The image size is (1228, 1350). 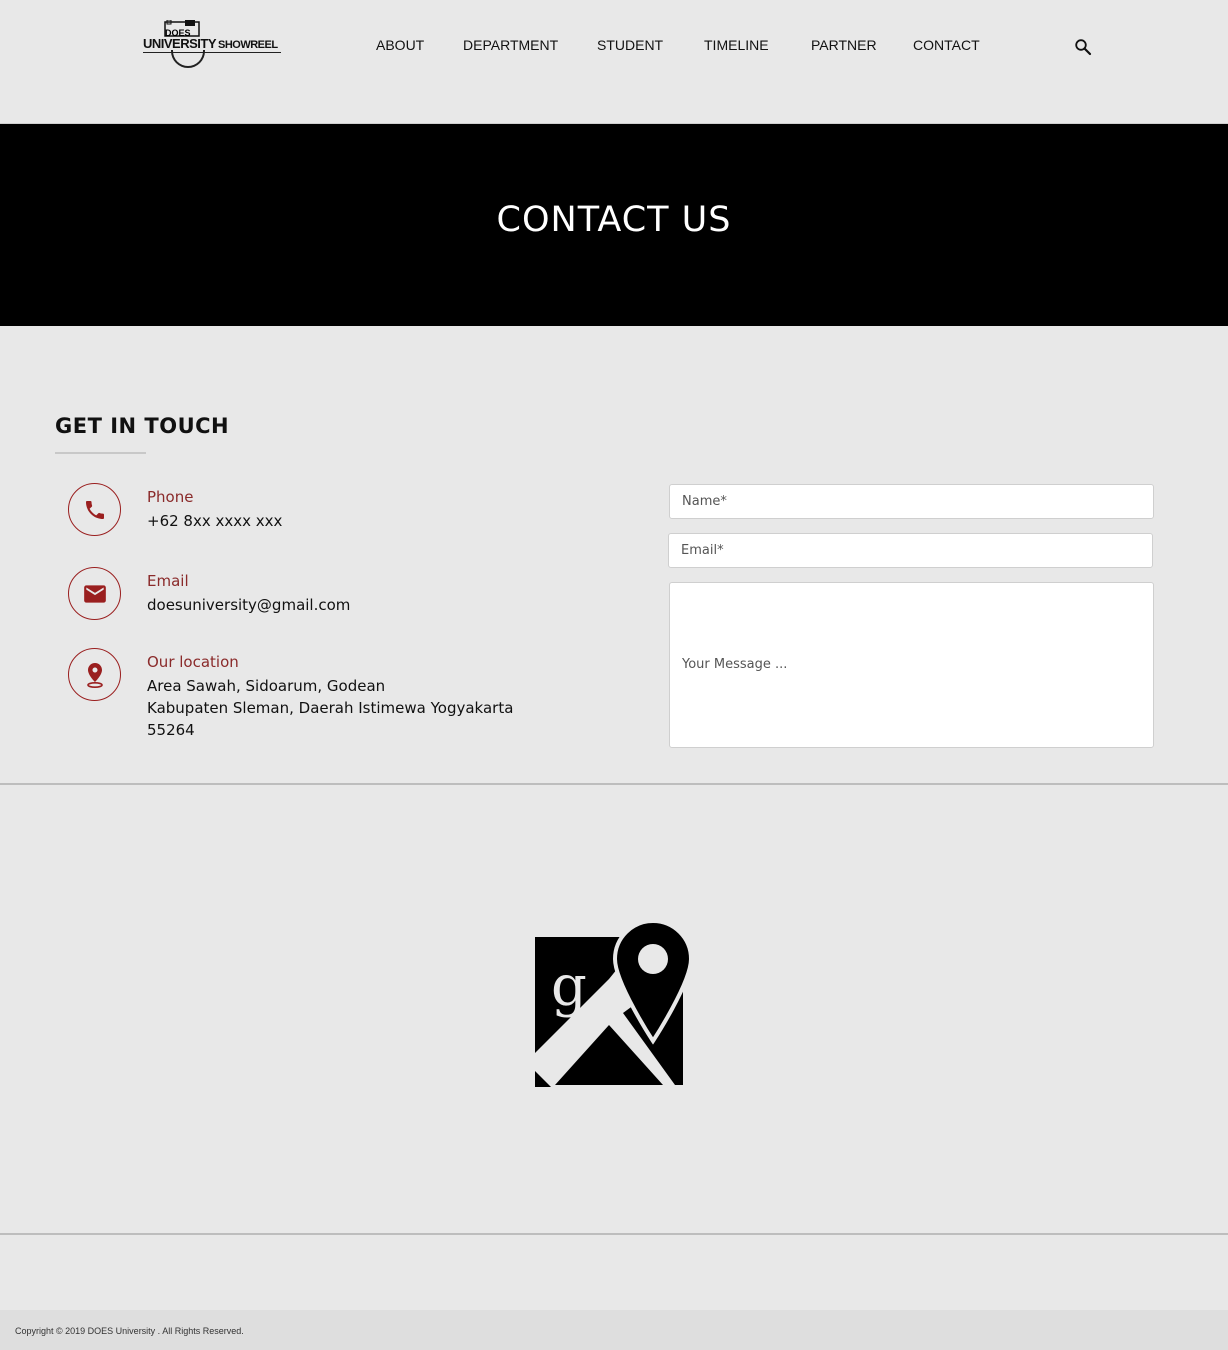 What do you see at coordinates (400, 45) in the screenshot?
I see `nav-about: ABOUT` at bounding box center [400, 45].